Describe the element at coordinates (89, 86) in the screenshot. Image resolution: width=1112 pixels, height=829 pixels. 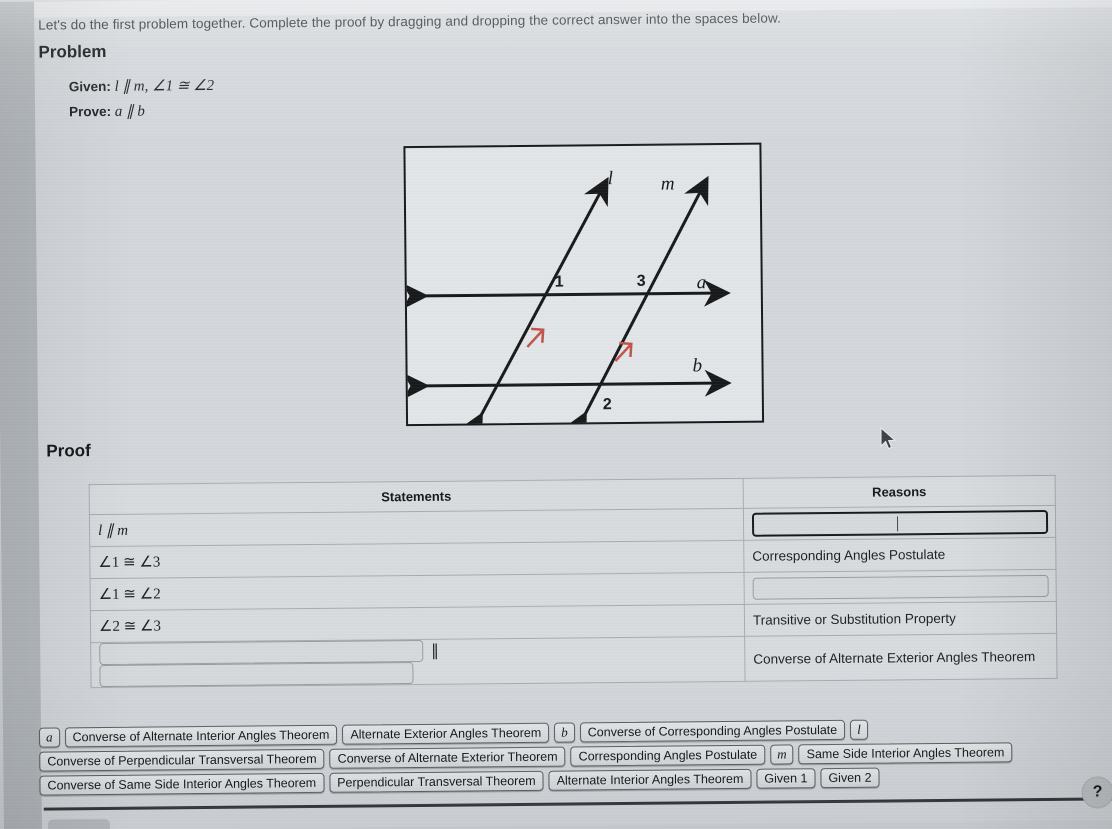
I see `given-label: Given:` at that location.